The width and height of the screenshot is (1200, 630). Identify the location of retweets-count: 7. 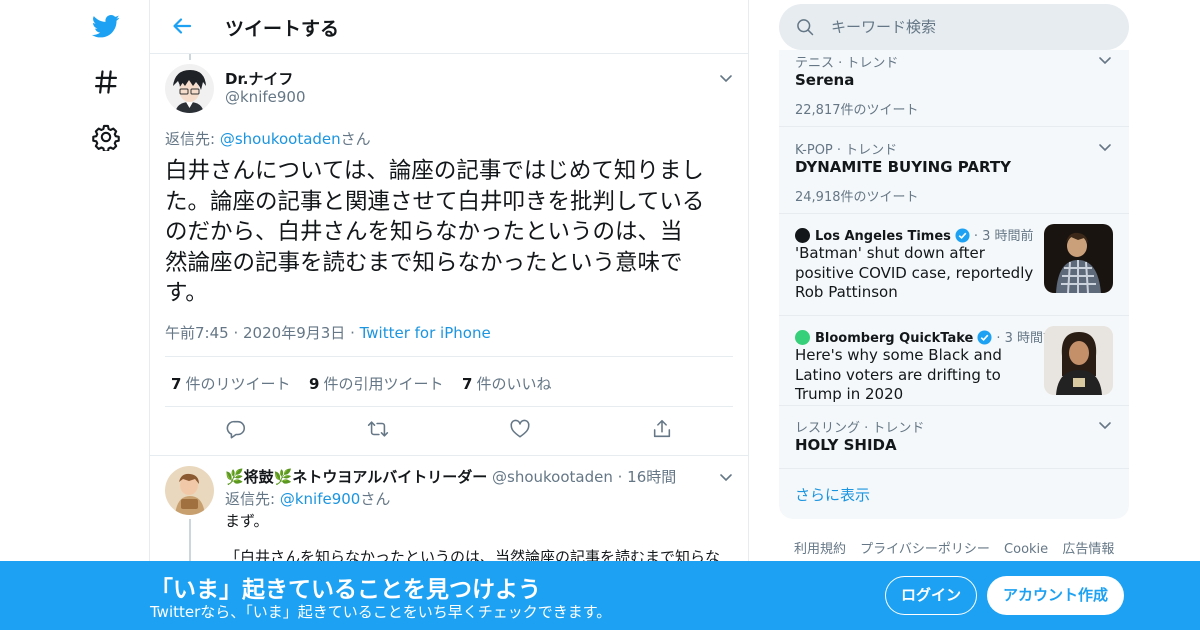
(176, 384).